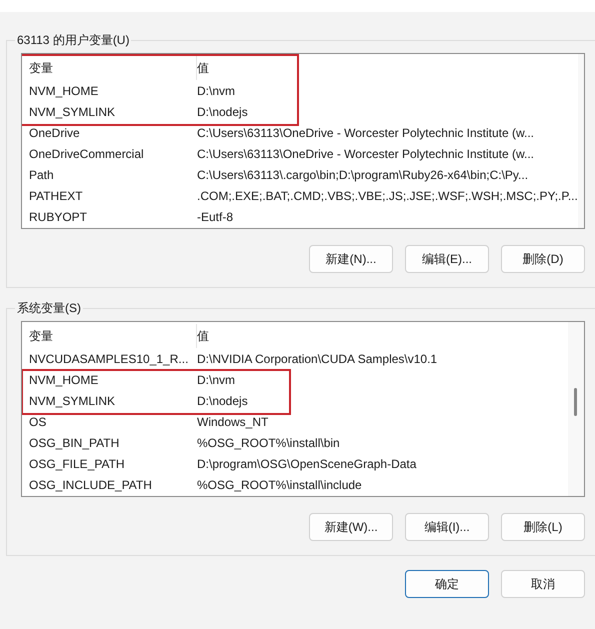 Image resolution: width=595 pixels, height=629 pixels. I want to click on ok-button: 确定, so click(447, 584).